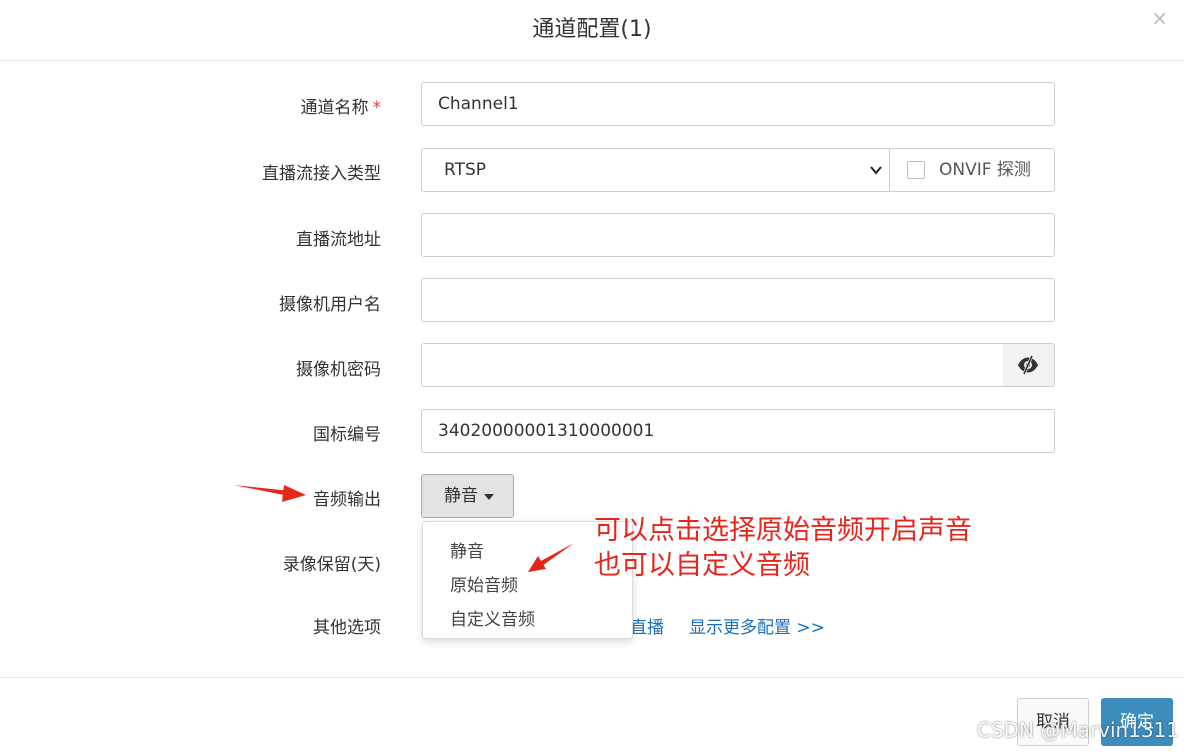 This screenshot has height=752, width=1184. I want to click on annotation-arrows, so click(404, 528).